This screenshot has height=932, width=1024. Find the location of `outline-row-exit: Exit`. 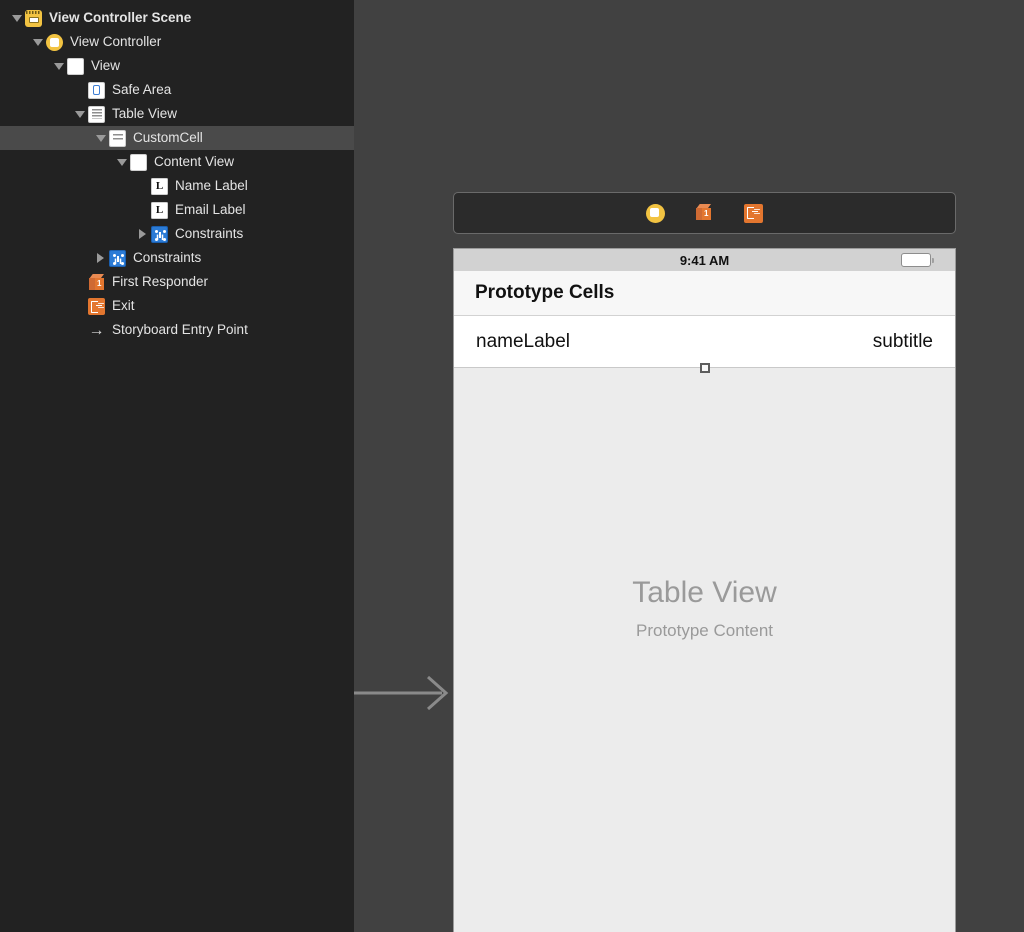

outline-row-exit: Exit is located at coordinates (177, 306).